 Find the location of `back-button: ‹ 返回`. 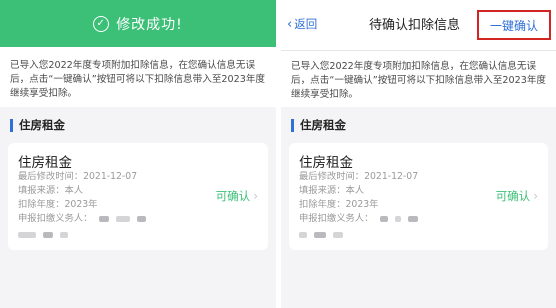

back-button: ‹ 返回 is located at coordinates (302, 24).